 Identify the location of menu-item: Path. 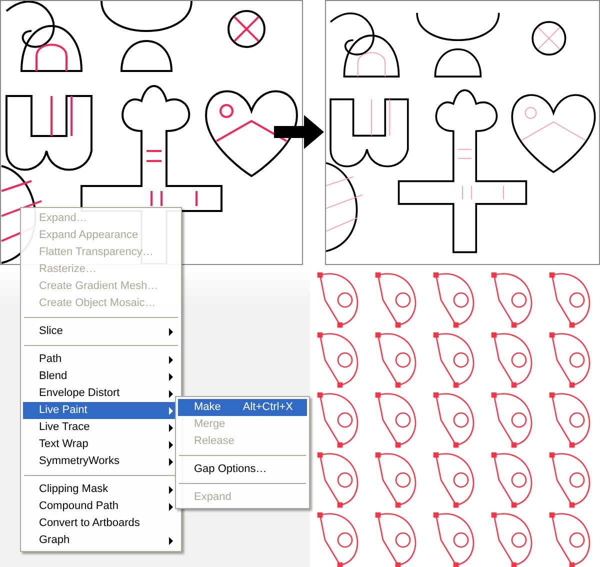
(101, 359).